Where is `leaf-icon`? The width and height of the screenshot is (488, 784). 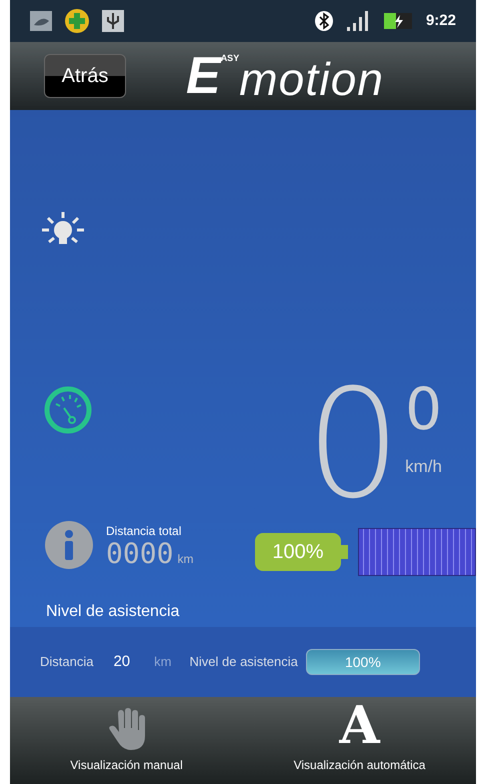 leaf-icon is located at coordinates (41, 21).